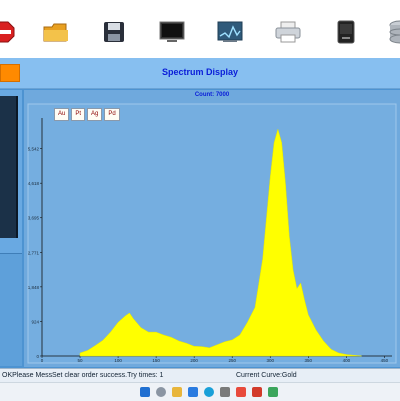 This screenshot has height=401, width=400. I want to click on stop-icon, so click(9, 32).